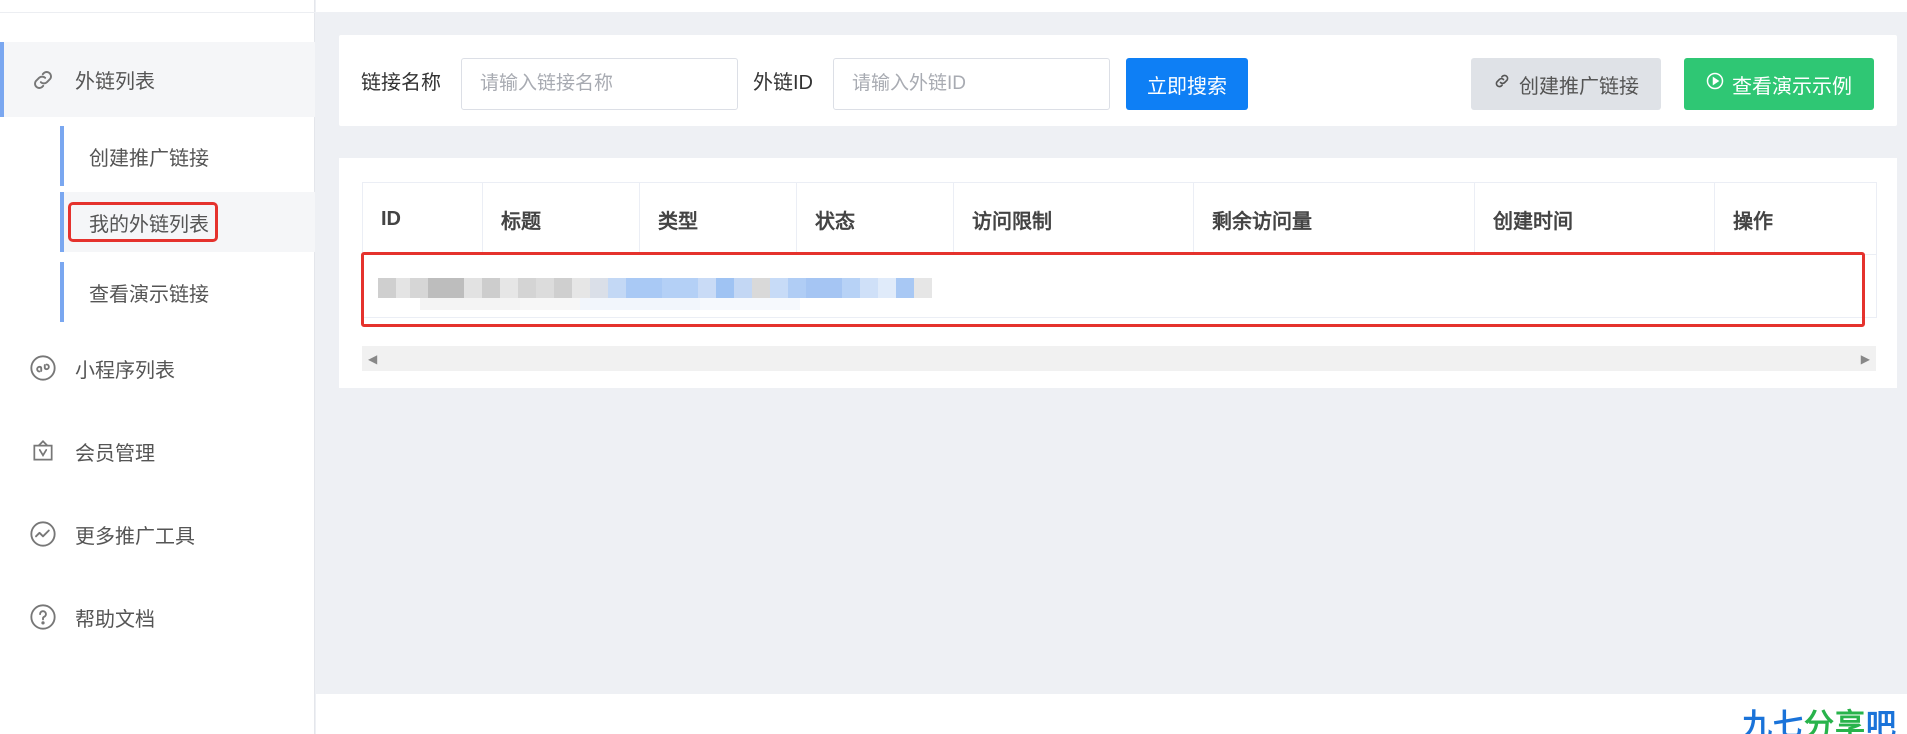 The width and height of the screenshot is (1907, 734). Describe the element at coordinates (561, 219) in the screenshot. I see `column-header-title: 标题` at that location.